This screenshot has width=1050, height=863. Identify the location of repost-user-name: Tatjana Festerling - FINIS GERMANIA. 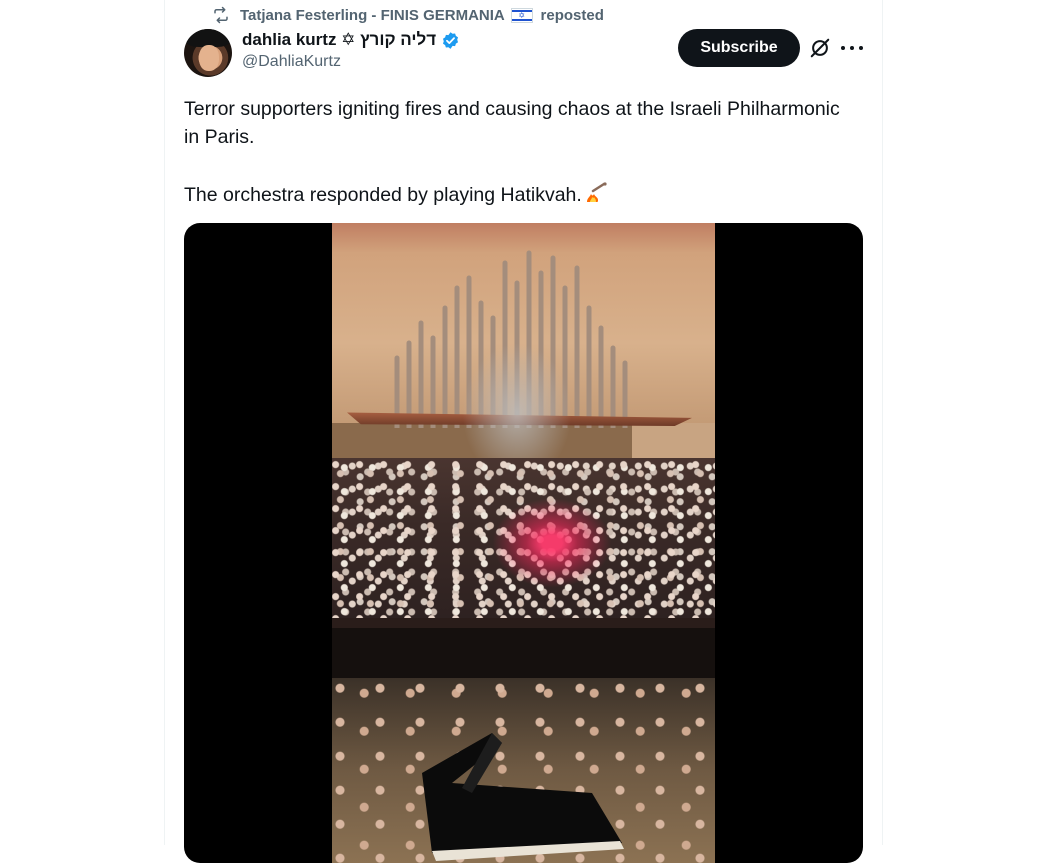
(372, 15).